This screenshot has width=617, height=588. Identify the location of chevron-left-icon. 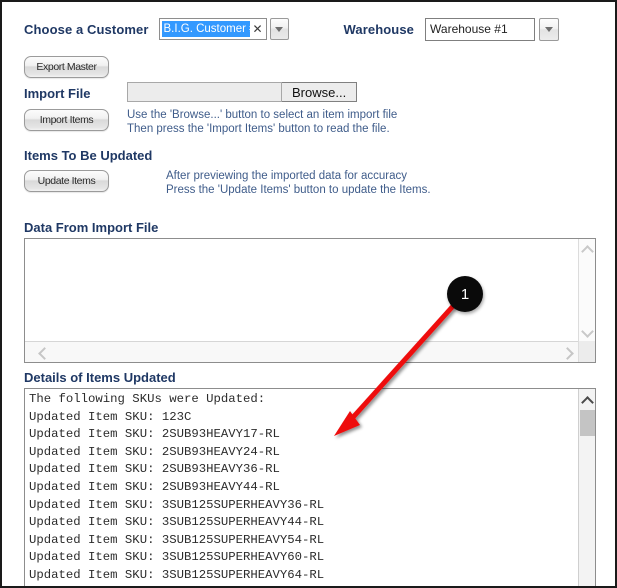
(43, 352).